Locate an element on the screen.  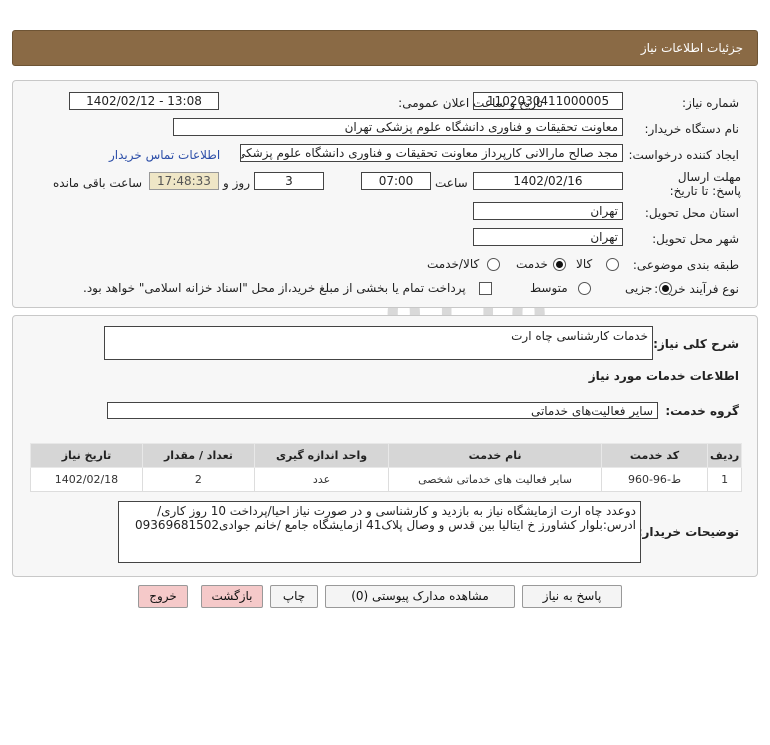
buyer-notes-label: توضیحات خریدار: is located at coordinates (688, 532).